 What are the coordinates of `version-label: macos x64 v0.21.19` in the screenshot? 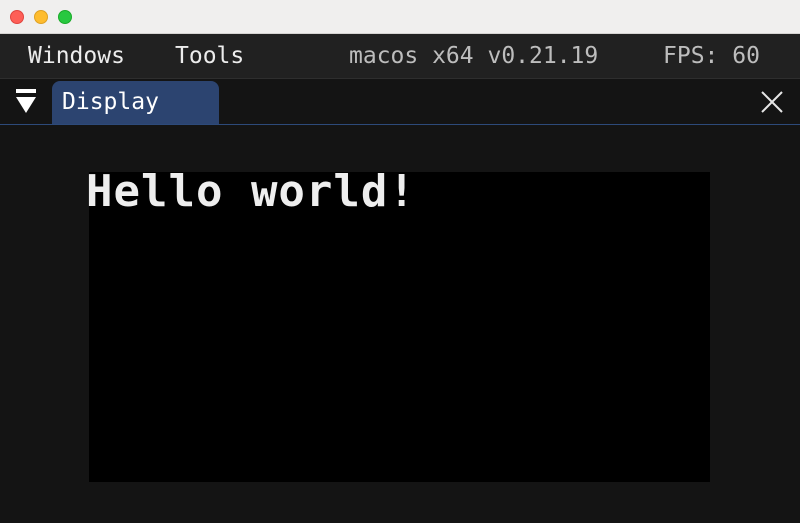 It's located at (474, 56).